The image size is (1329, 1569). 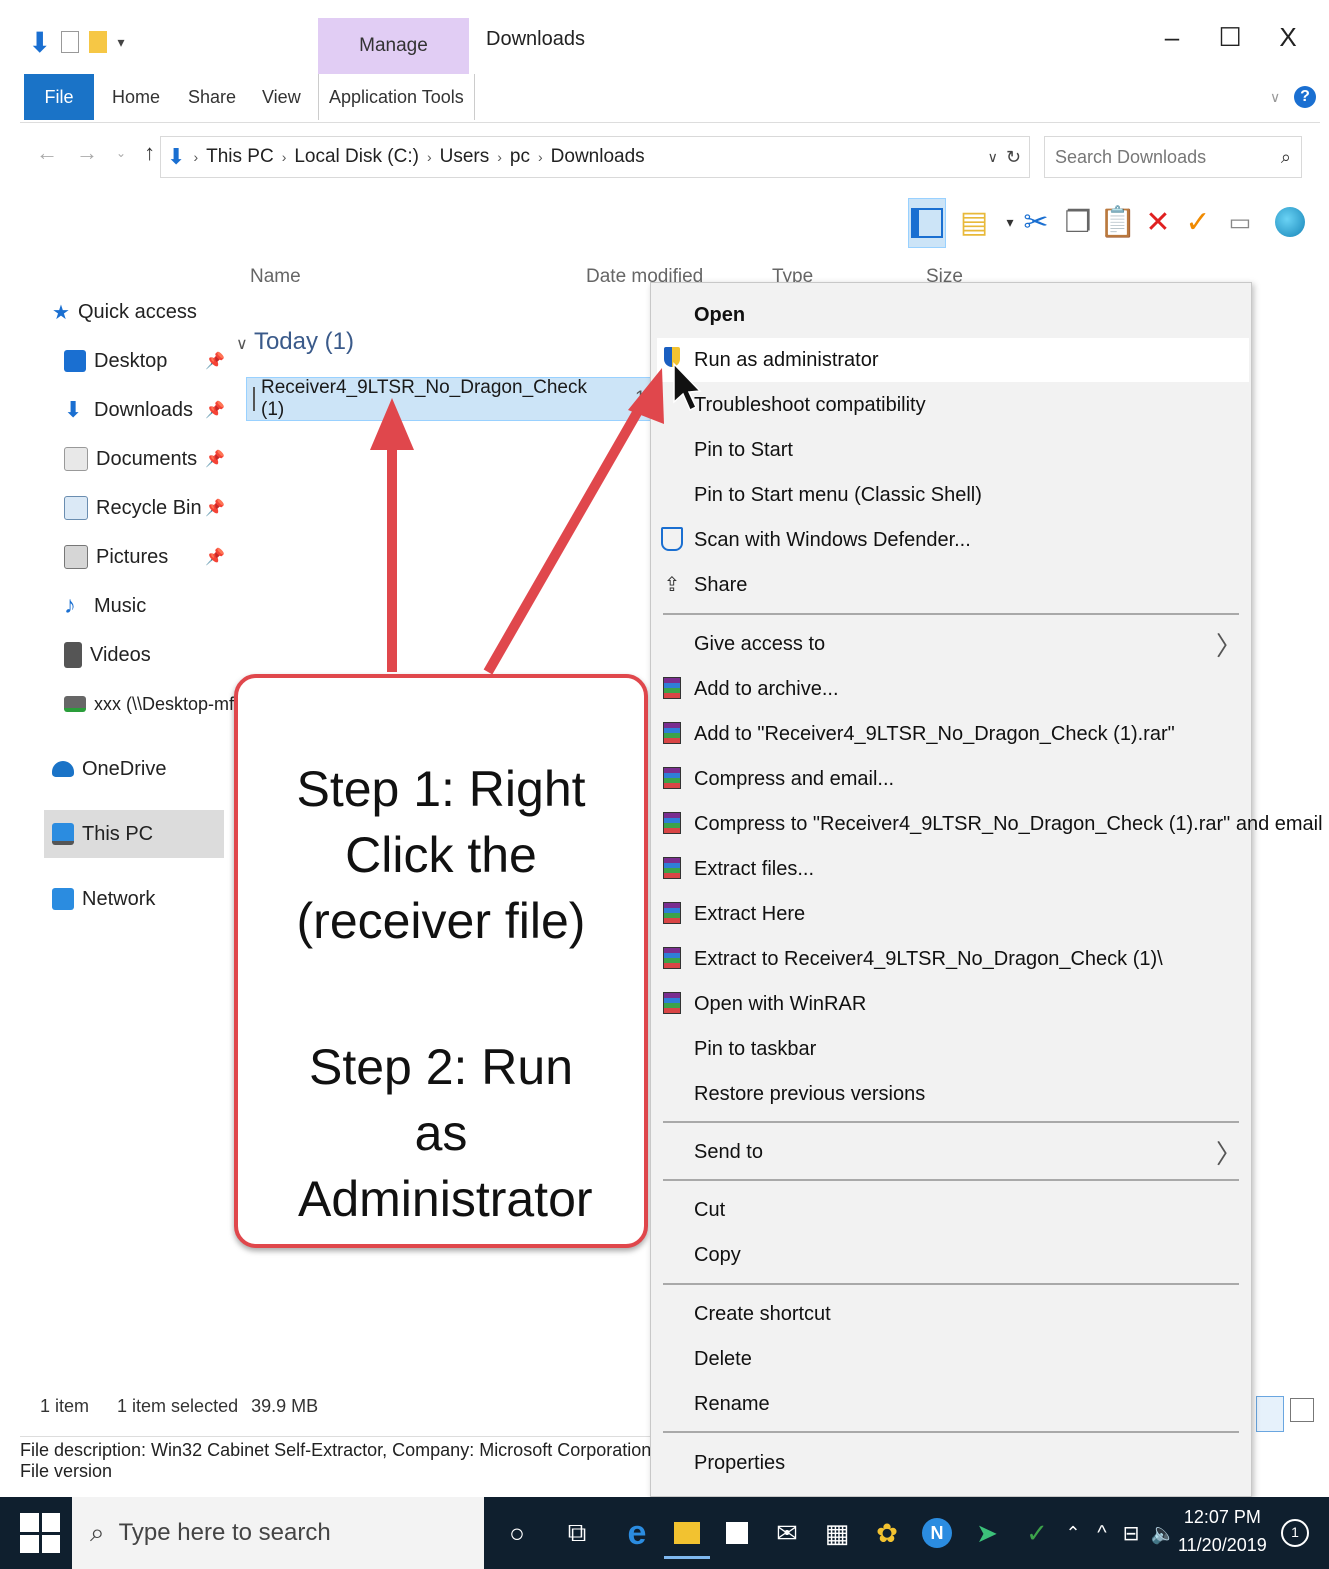 What do you see at coordinates (1240, 222) in the screenshot?
I see `select-icon: ▭` at bounding box center [1240, 222].